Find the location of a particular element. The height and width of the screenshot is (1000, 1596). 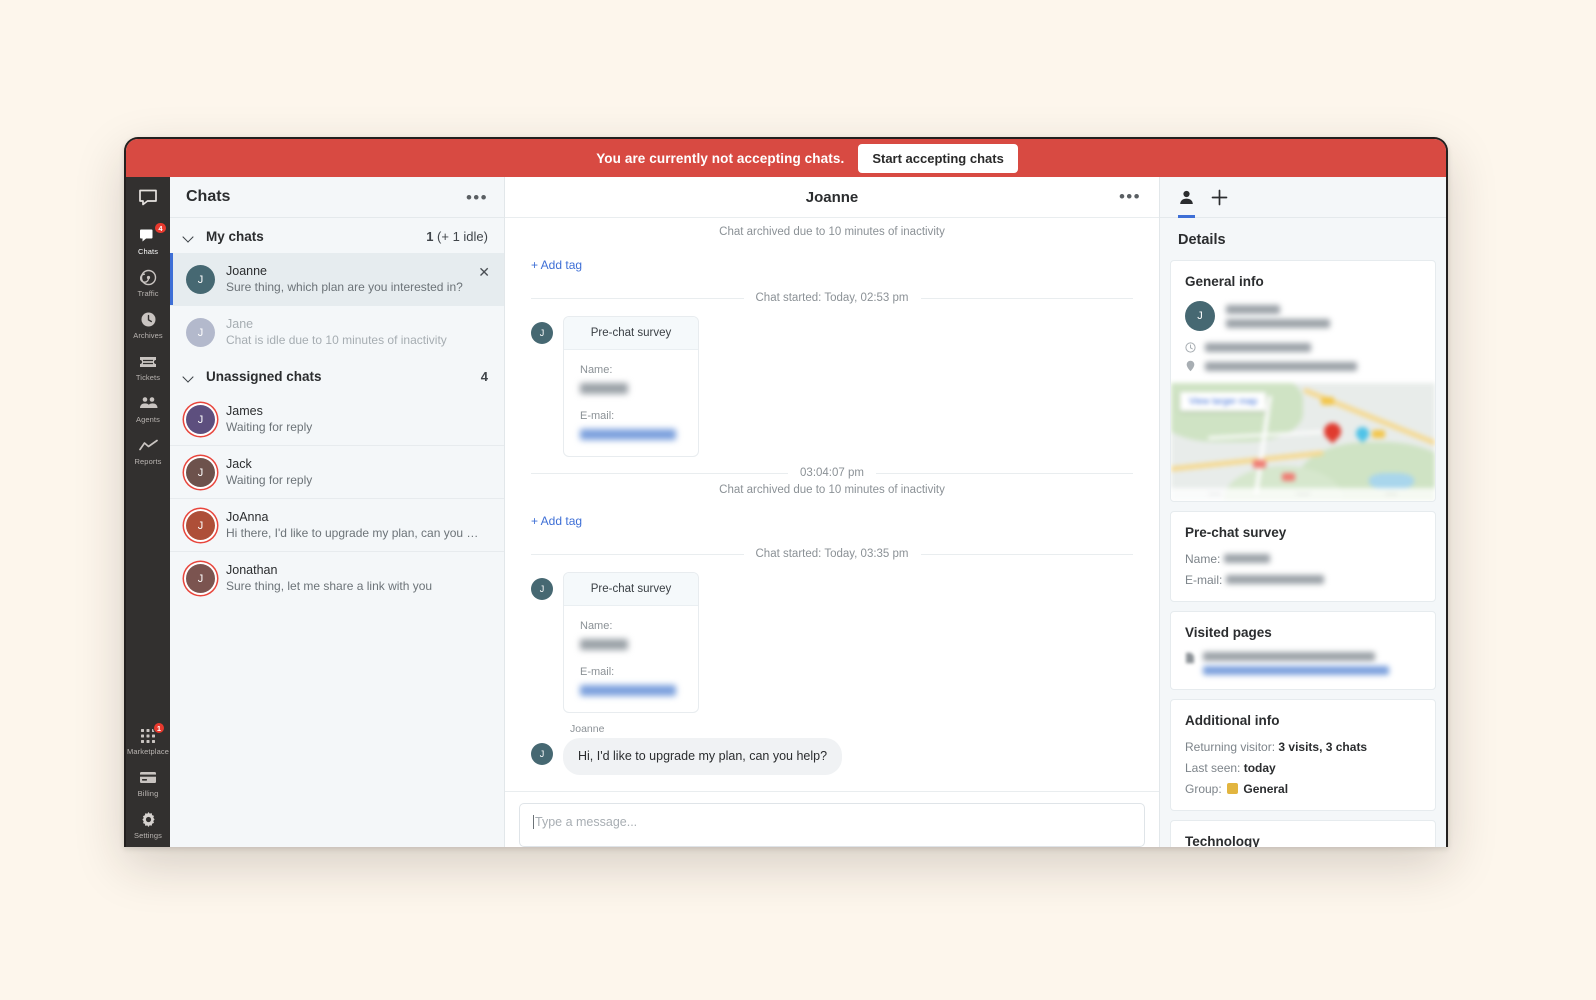

marketplace-badge: 1 is located at coordinates (158, 728).